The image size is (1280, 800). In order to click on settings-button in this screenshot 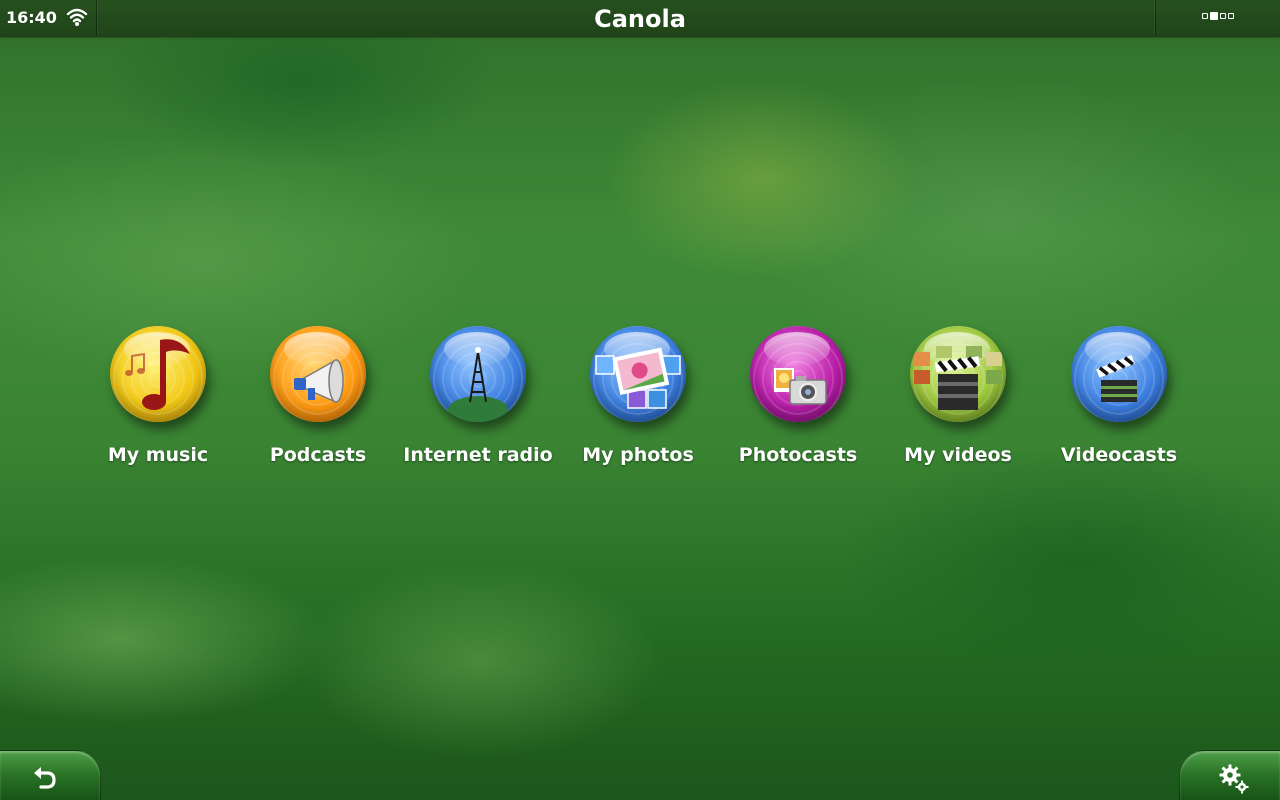, I will do `click(1229, 775)`.